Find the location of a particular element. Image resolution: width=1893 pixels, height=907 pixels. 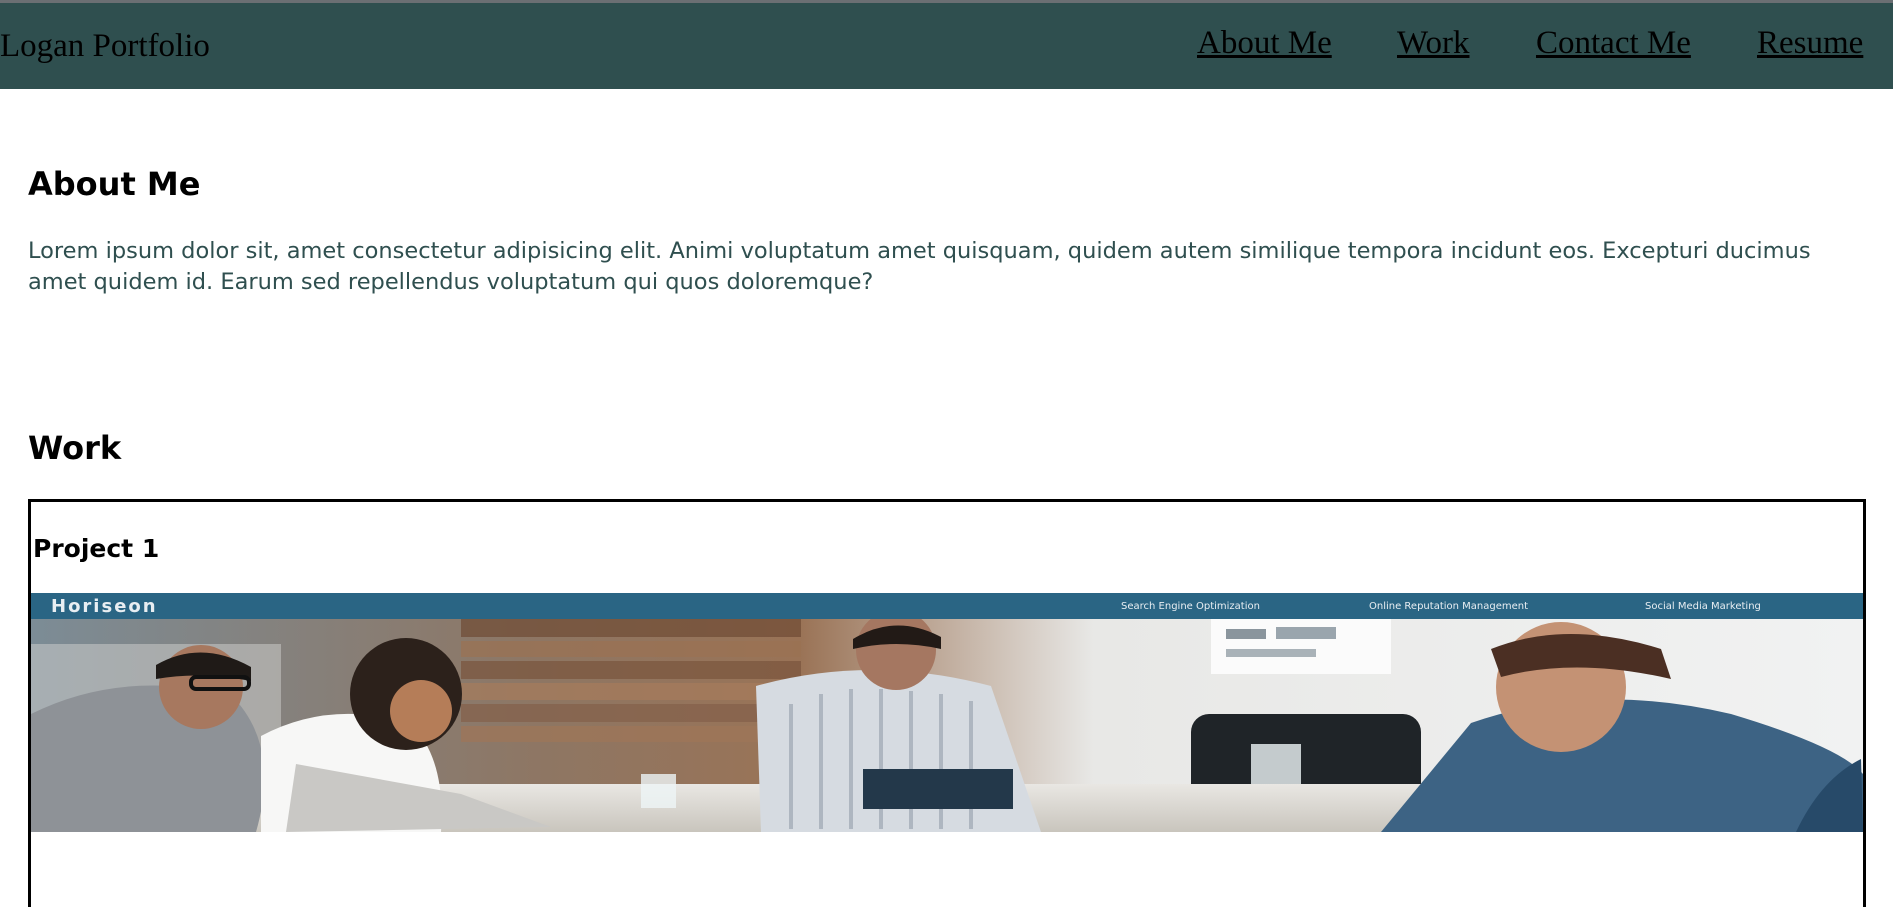

screenshot-nav-item: Online Reputation Management is located at coordinates (1449, 606).